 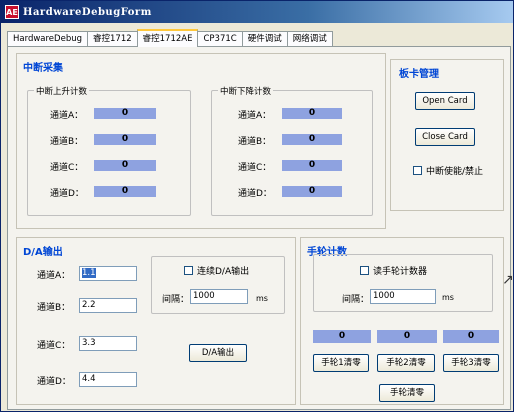 What do you see at coordinates (67, 142) in the screenshot?
I see `rise-channel-b-label: 通道B：` at bounding box center [67, 142].